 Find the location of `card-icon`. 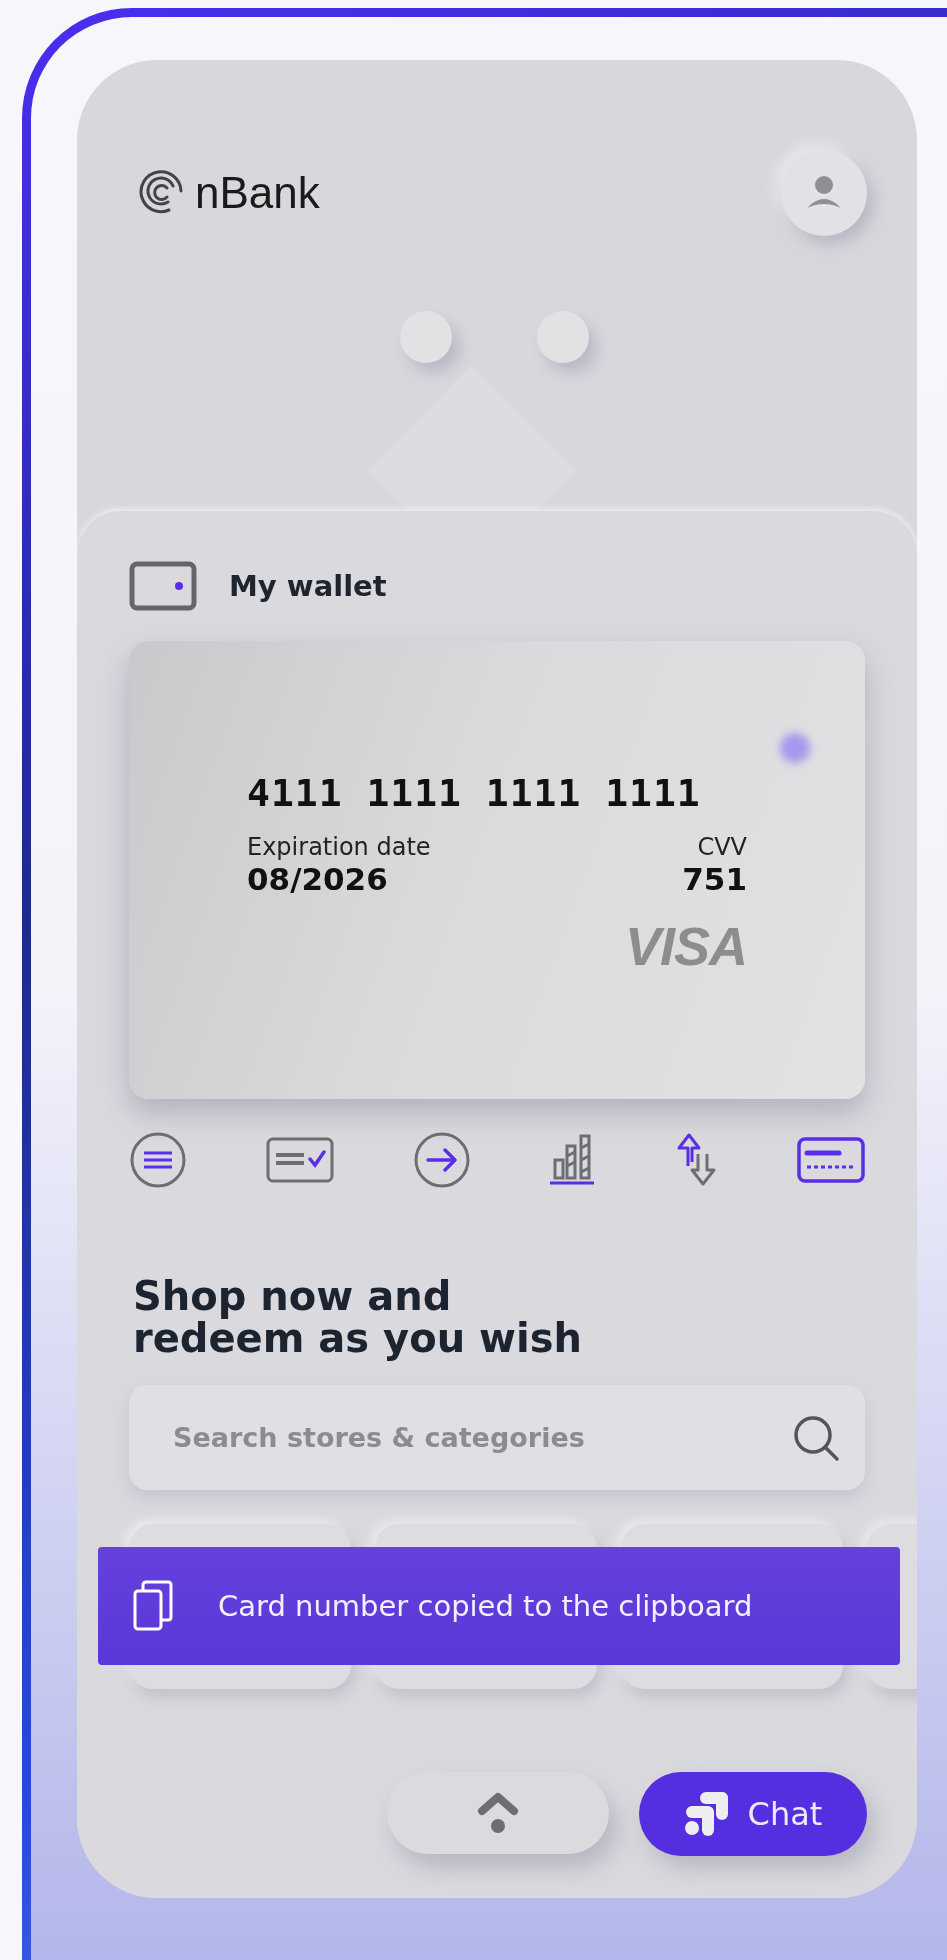

card-icon is located at coordinates (831, 1160).